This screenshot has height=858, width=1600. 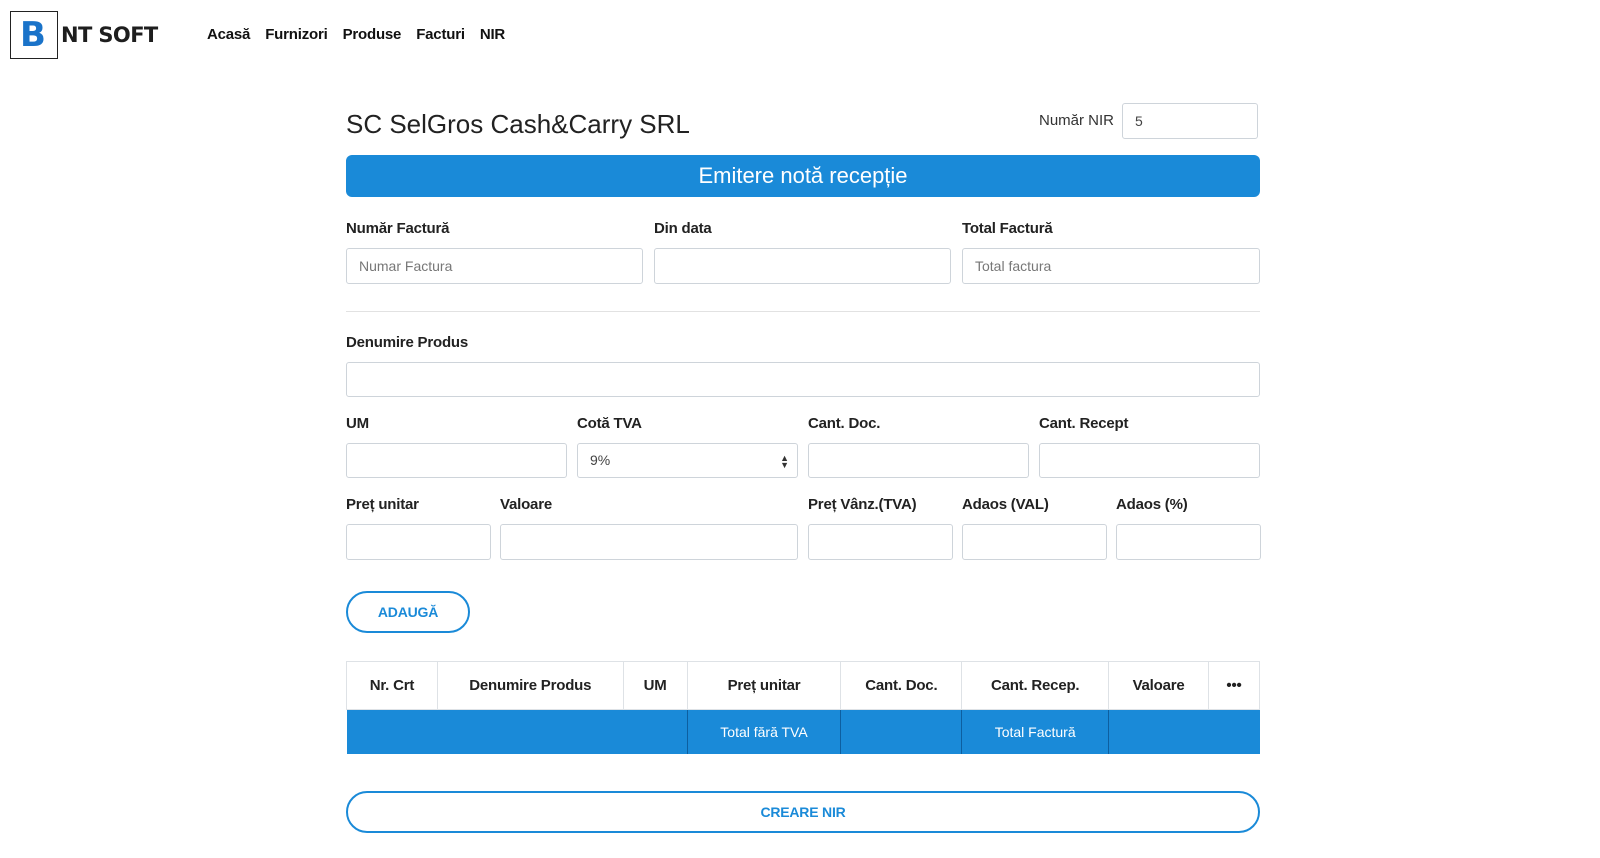 I want to click on receipt-banner: Emitere notă recepție, so click(x=803, y=176).